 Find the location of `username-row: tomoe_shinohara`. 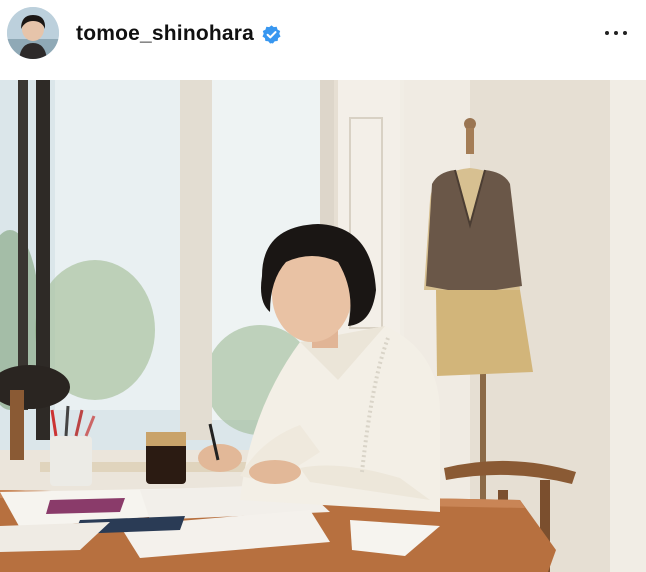

username-row: tomoe_shinohara is located at coordinates (179, 34).